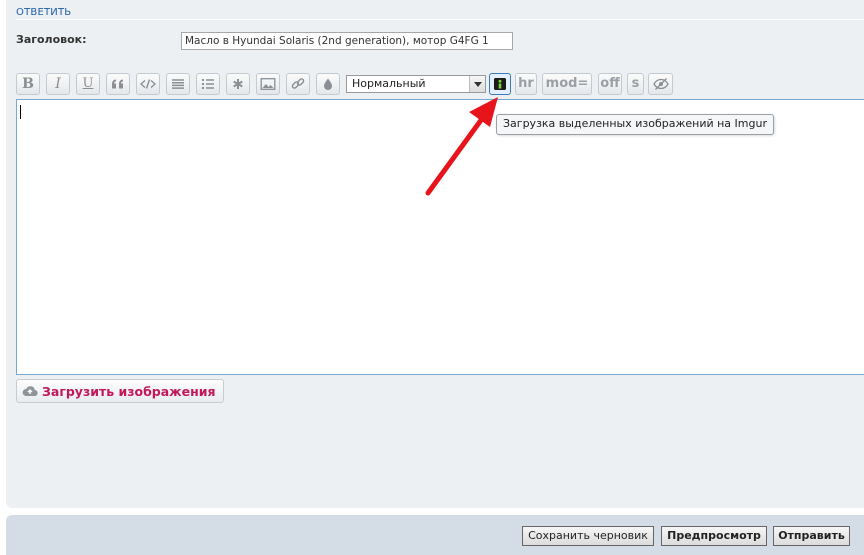  I want to click on subject-label: Заголовок:, so click(51, 39).